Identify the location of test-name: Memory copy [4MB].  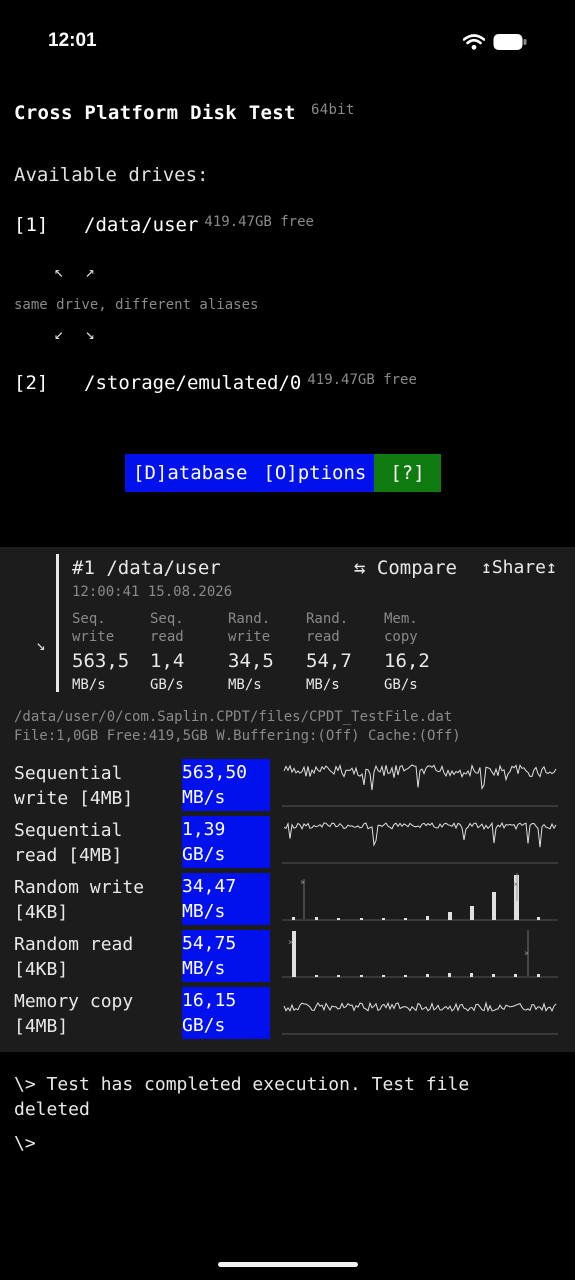
(96, 1014).